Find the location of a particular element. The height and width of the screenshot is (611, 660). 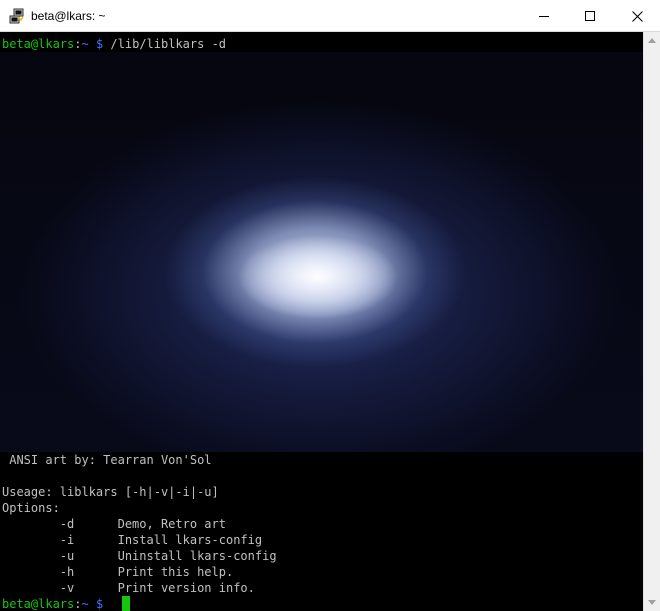

scroll-down-button is located at coordinates (652, 602).